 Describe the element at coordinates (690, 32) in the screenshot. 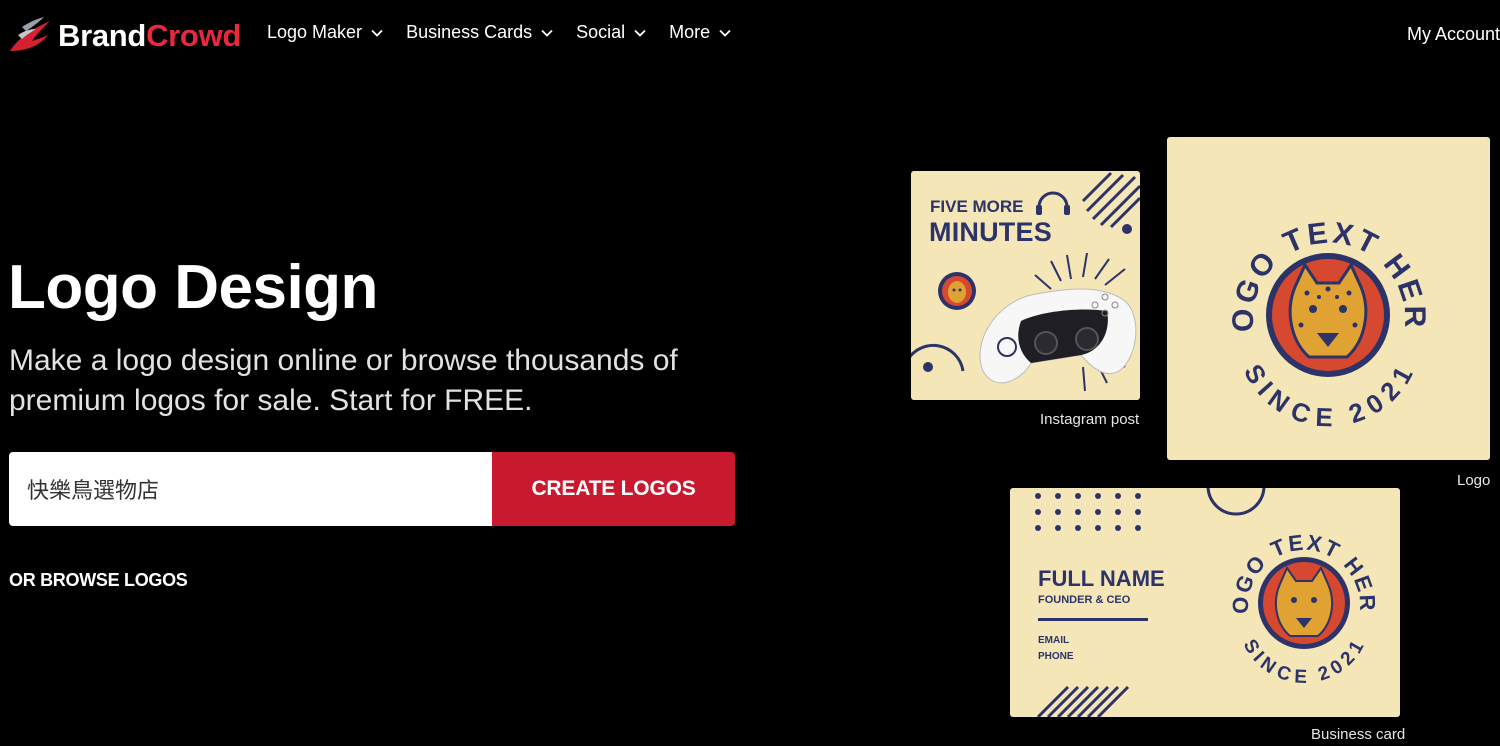

I see `nav-more-label: More` at that location.